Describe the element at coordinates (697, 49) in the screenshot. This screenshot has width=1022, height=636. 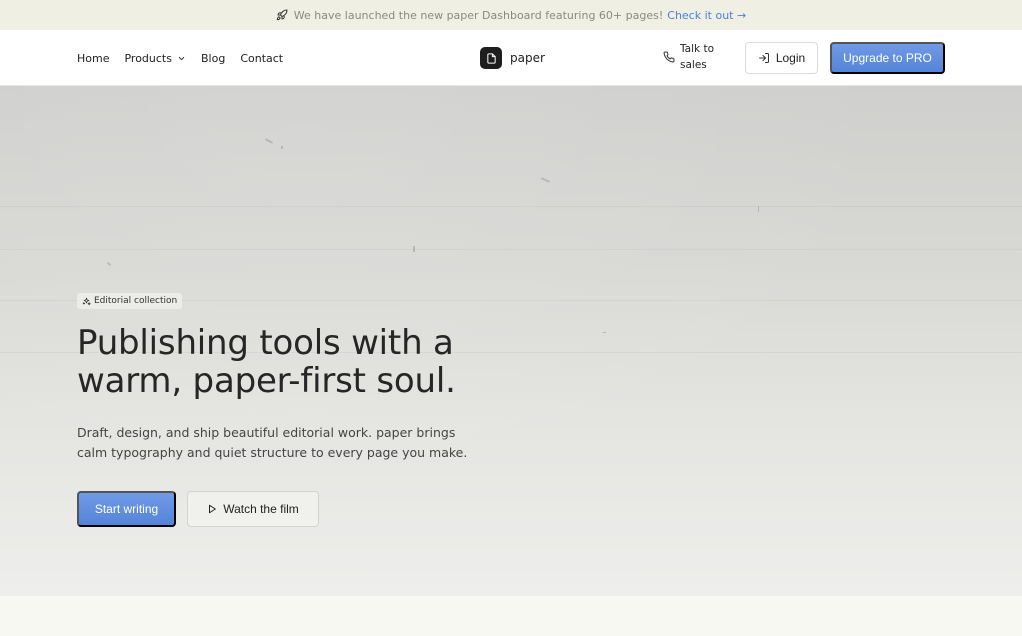
I see `talk-to-sales-line1: Talk to` at that location.